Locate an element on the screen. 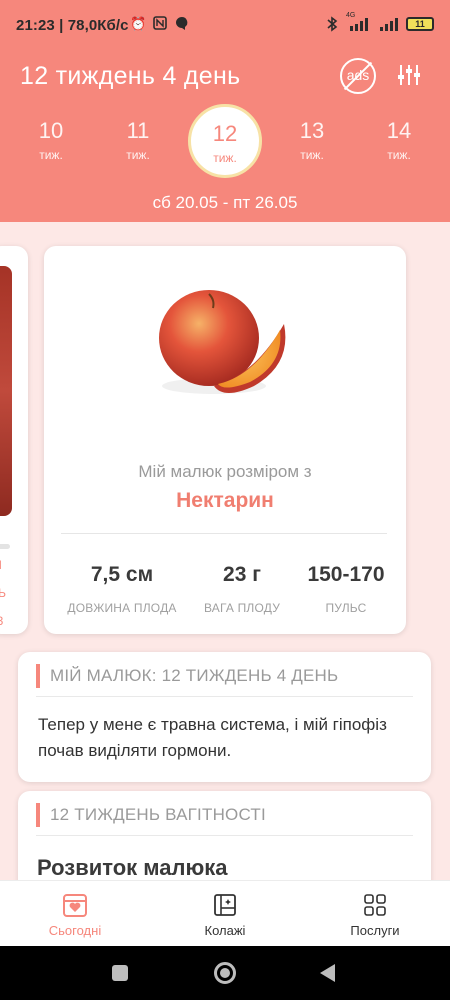 The height and width of the screenshot is (1000, 450). signal-icon: 4G is located at coordinates (359, 22).